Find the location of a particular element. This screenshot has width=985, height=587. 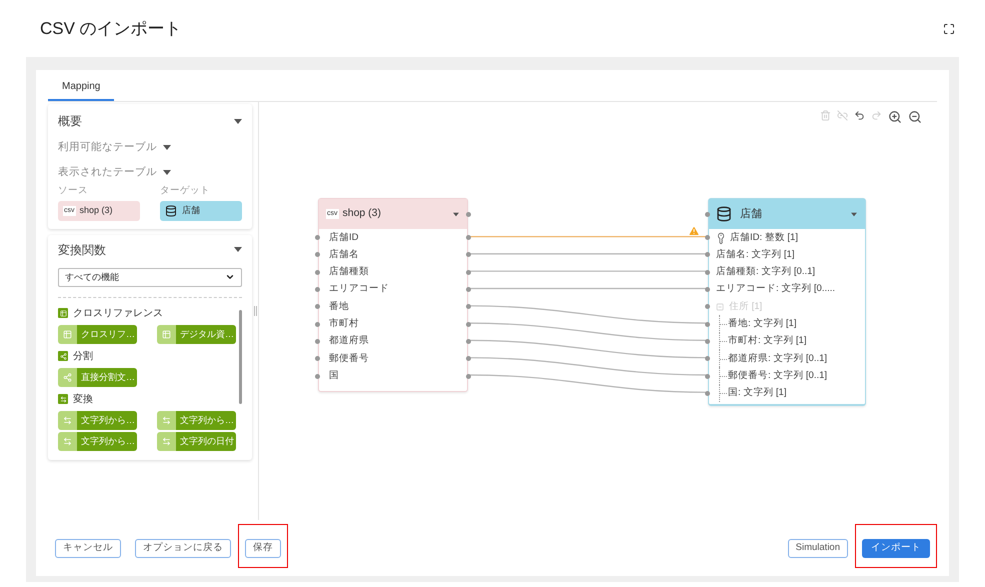

section-title: 概要 is located at coordinates (70, 121).